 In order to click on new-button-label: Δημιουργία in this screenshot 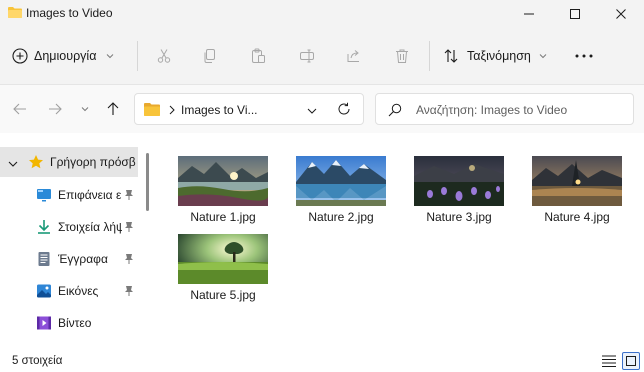, I will do `click(65, 56)`.